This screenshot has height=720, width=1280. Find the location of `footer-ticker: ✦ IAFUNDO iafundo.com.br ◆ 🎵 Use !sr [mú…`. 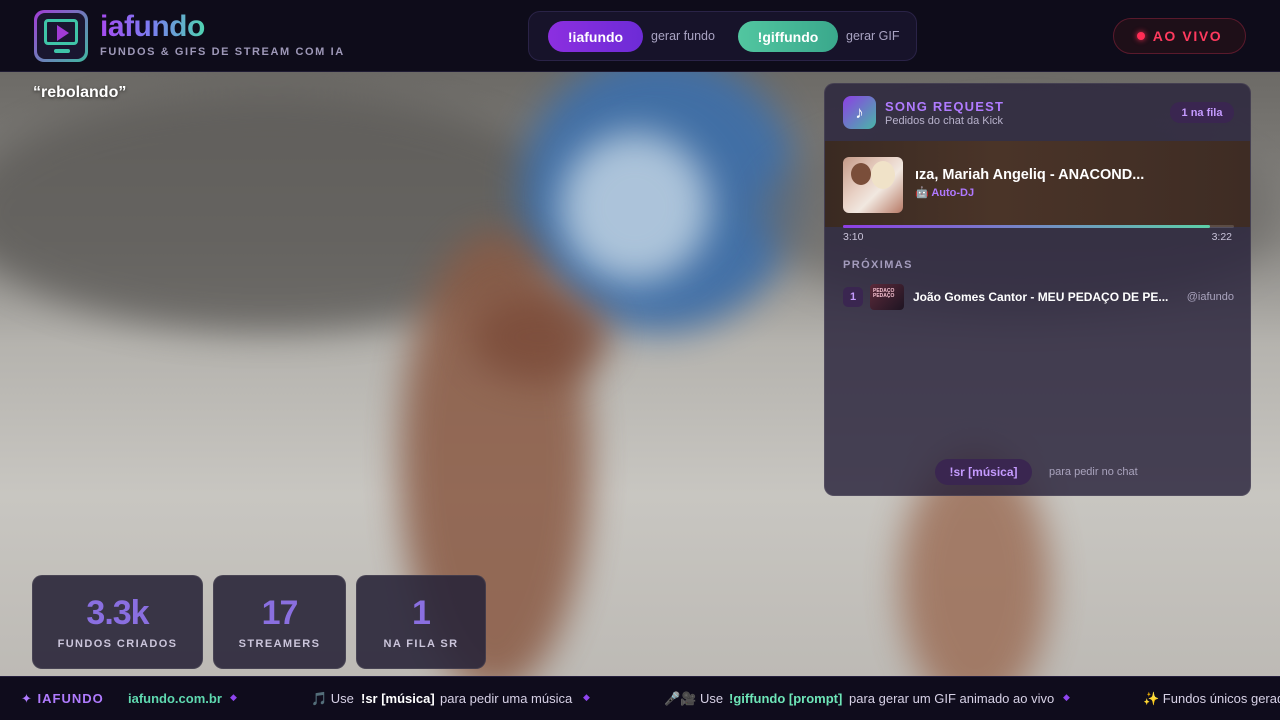

footer-ticker: ✦ IAFUNDO iafundo.com.br ◆ 🎵 Use !sr [mú… is located at coordinates (640, 698).